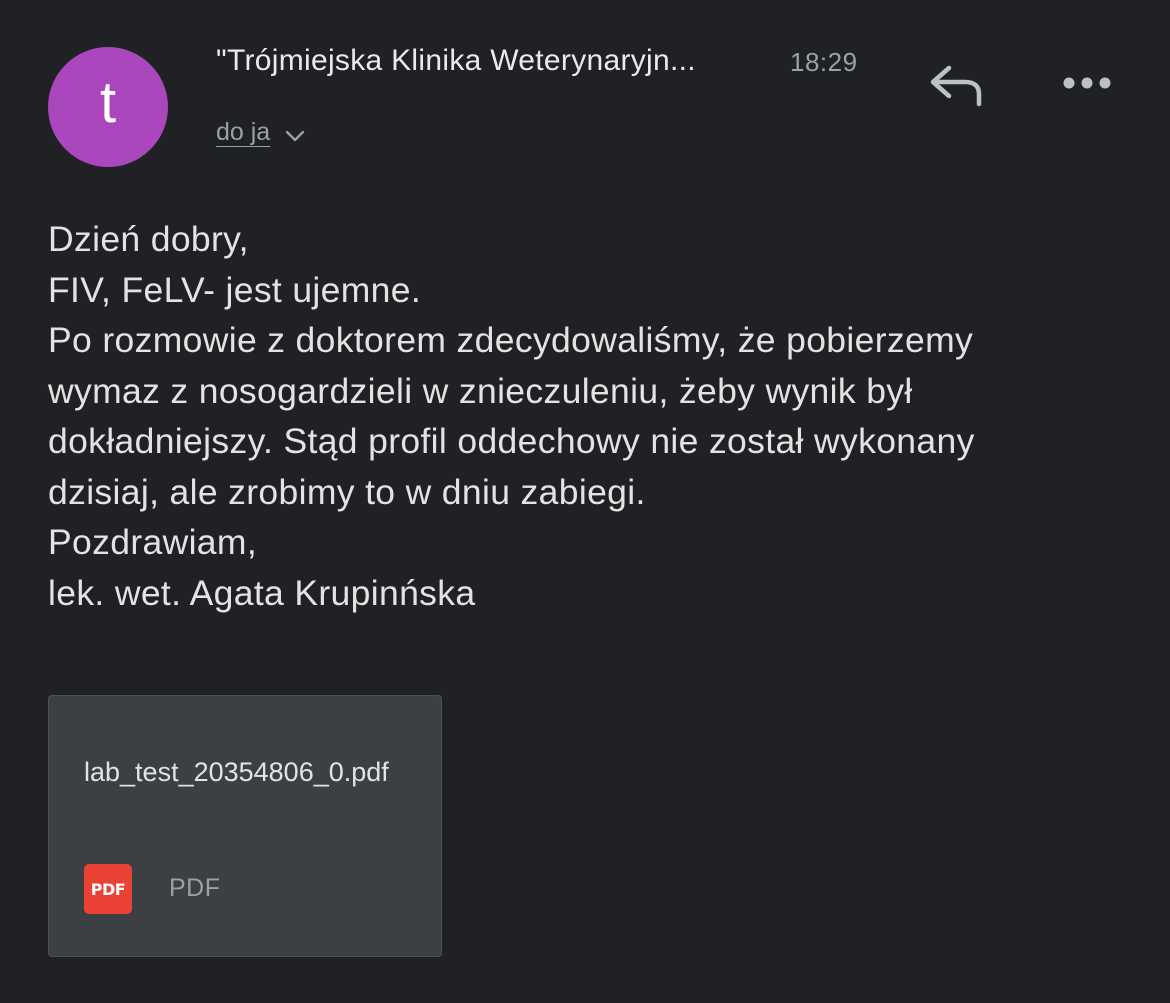  I want to click on sender-avatar: t, so click(108, 107).